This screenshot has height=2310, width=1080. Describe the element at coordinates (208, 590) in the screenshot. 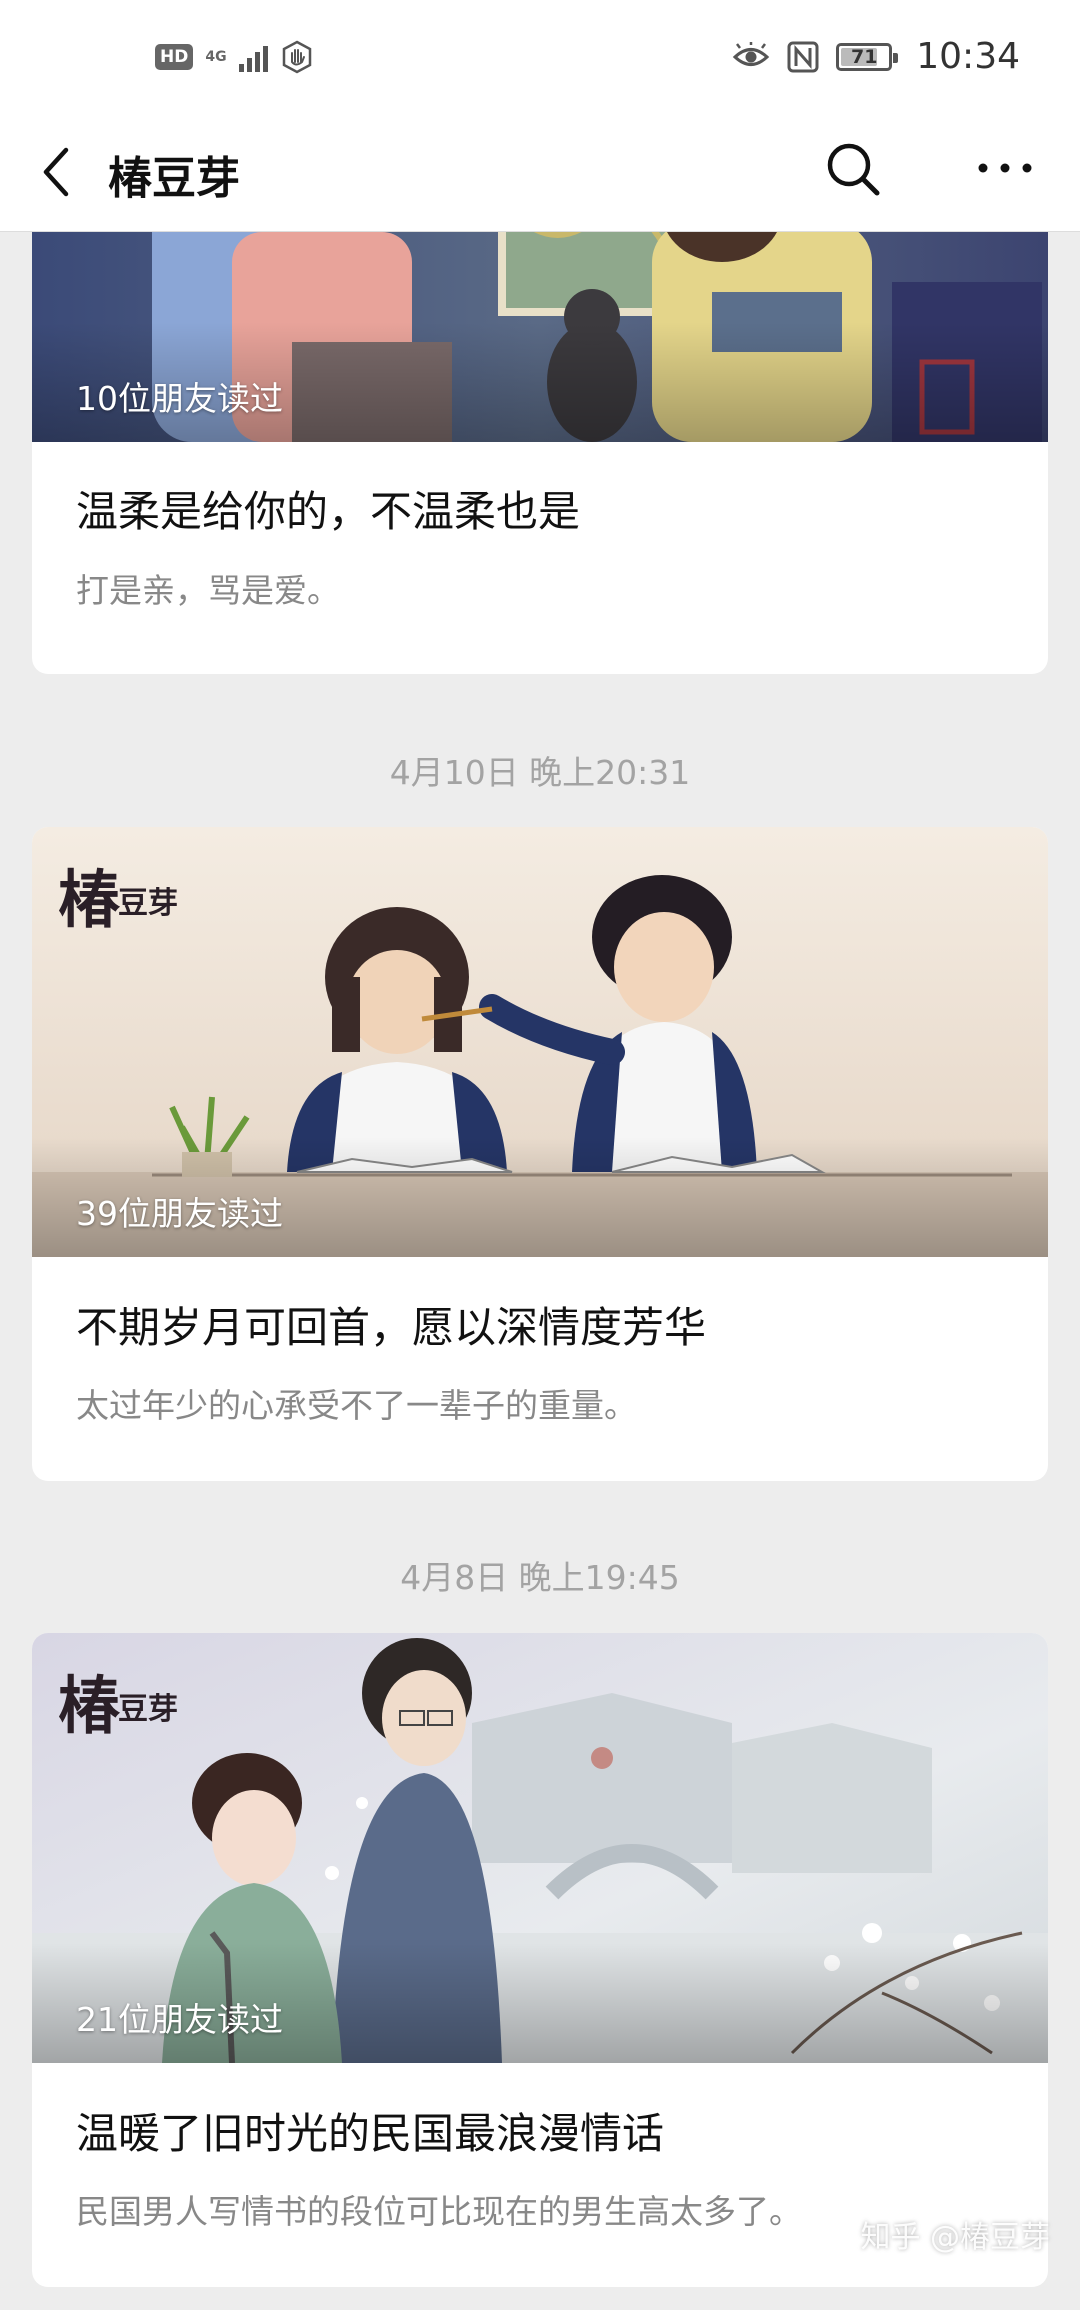

I see `article-summary: 打是亲，骂是爱。` at that location.